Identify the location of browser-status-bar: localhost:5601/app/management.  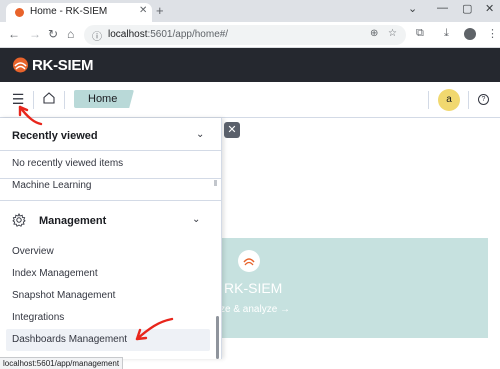
(62, 363).